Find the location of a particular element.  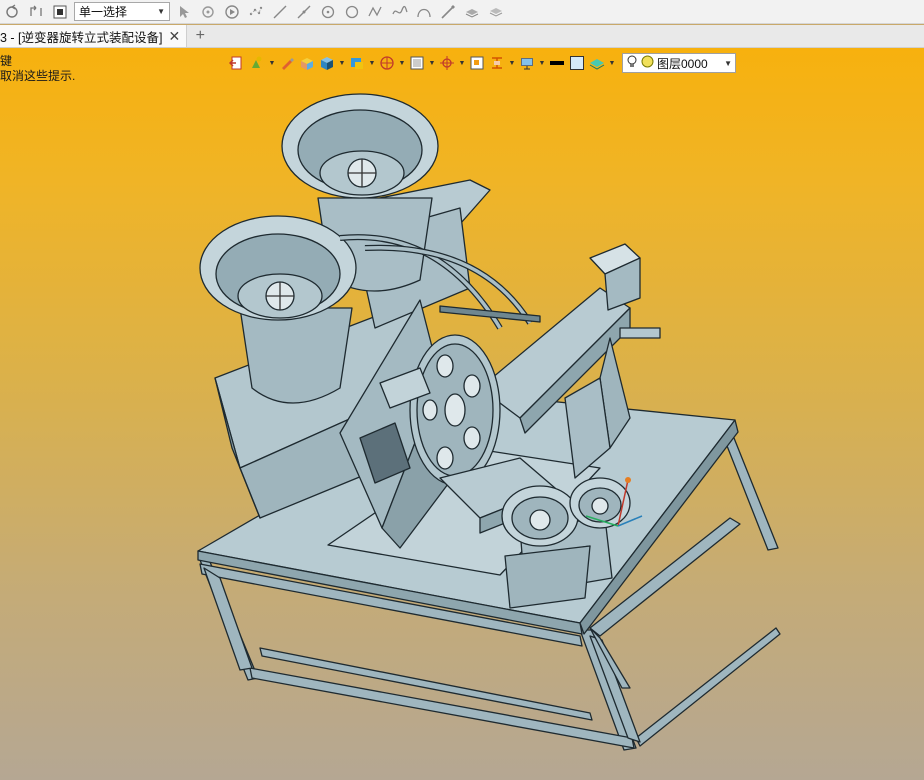

add-tab-button: + is located at coordinates (200, 36).